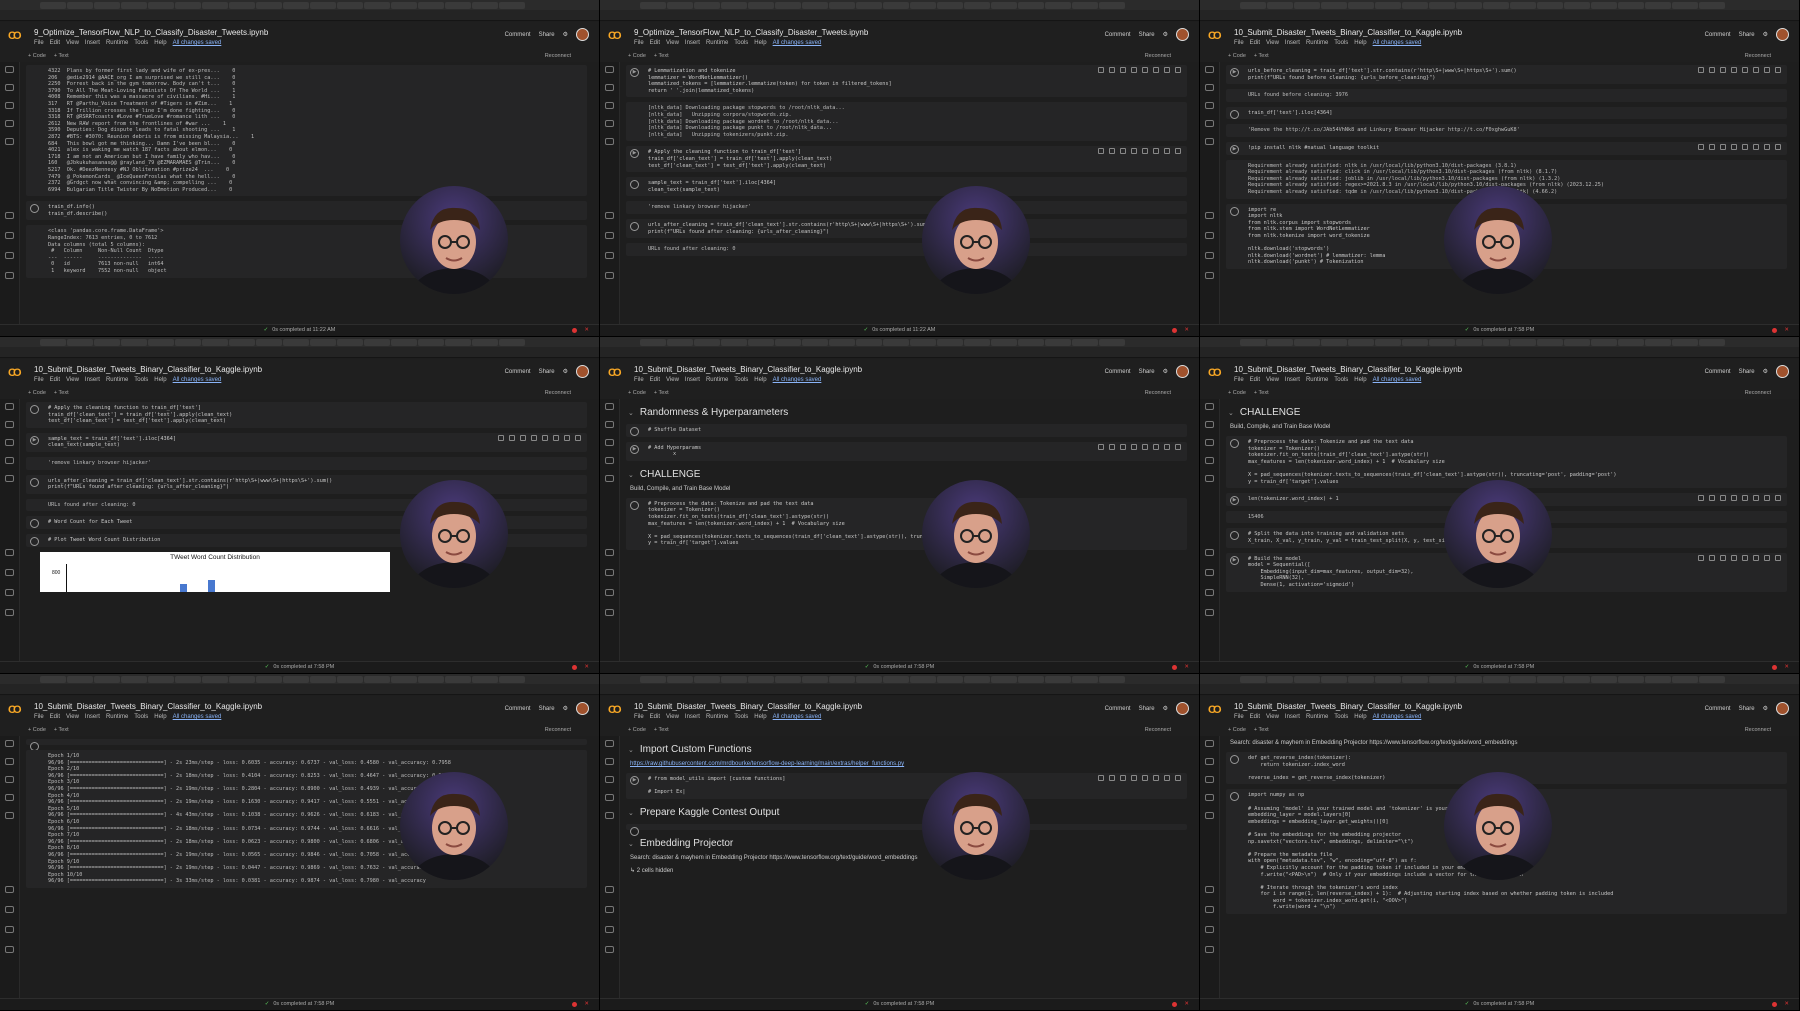 The height and width of the screenshot is (1011, 1800). What do you see at coordinates (1506, 113) in the screenshot?
I see `code-cell: train_df['text'].iloc[4364]` at bounding box center [1506, 113].